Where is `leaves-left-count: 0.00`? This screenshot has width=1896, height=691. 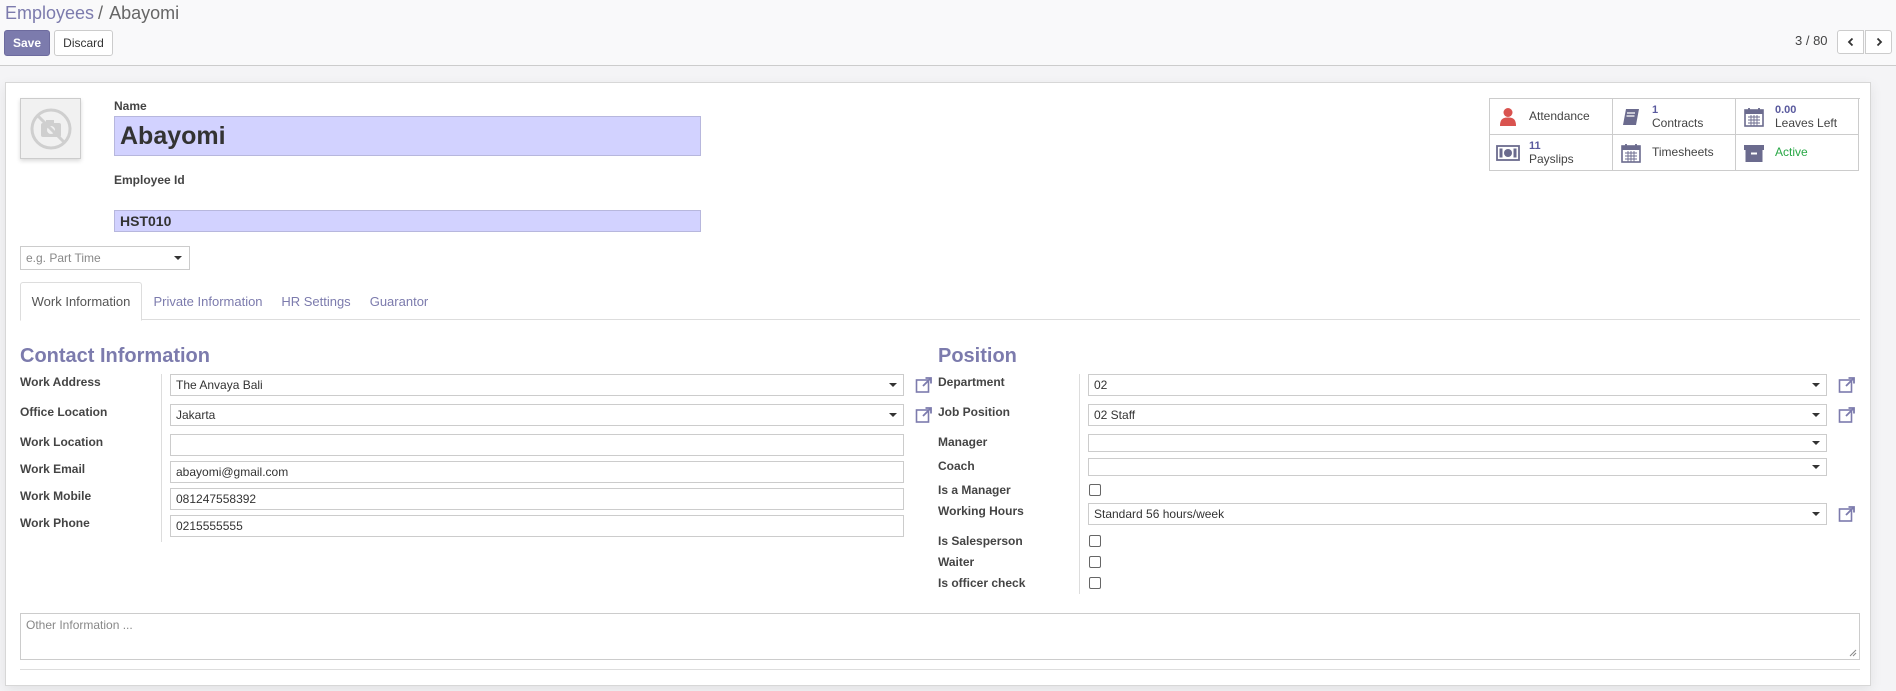 leaves-left-count: 0.00 is located at coordinates (1786, 109).